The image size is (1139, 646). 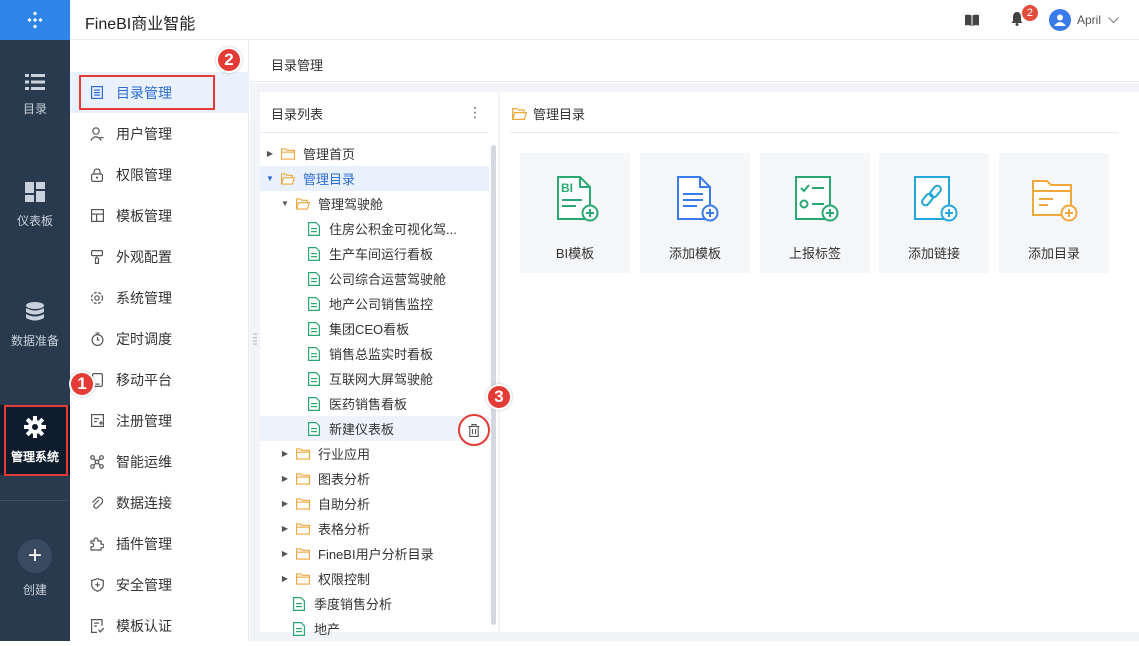 What do you see at coordinates (1088, 20) in the screenshot?
I see `user-name: April` at bounding box center [1088, 20].